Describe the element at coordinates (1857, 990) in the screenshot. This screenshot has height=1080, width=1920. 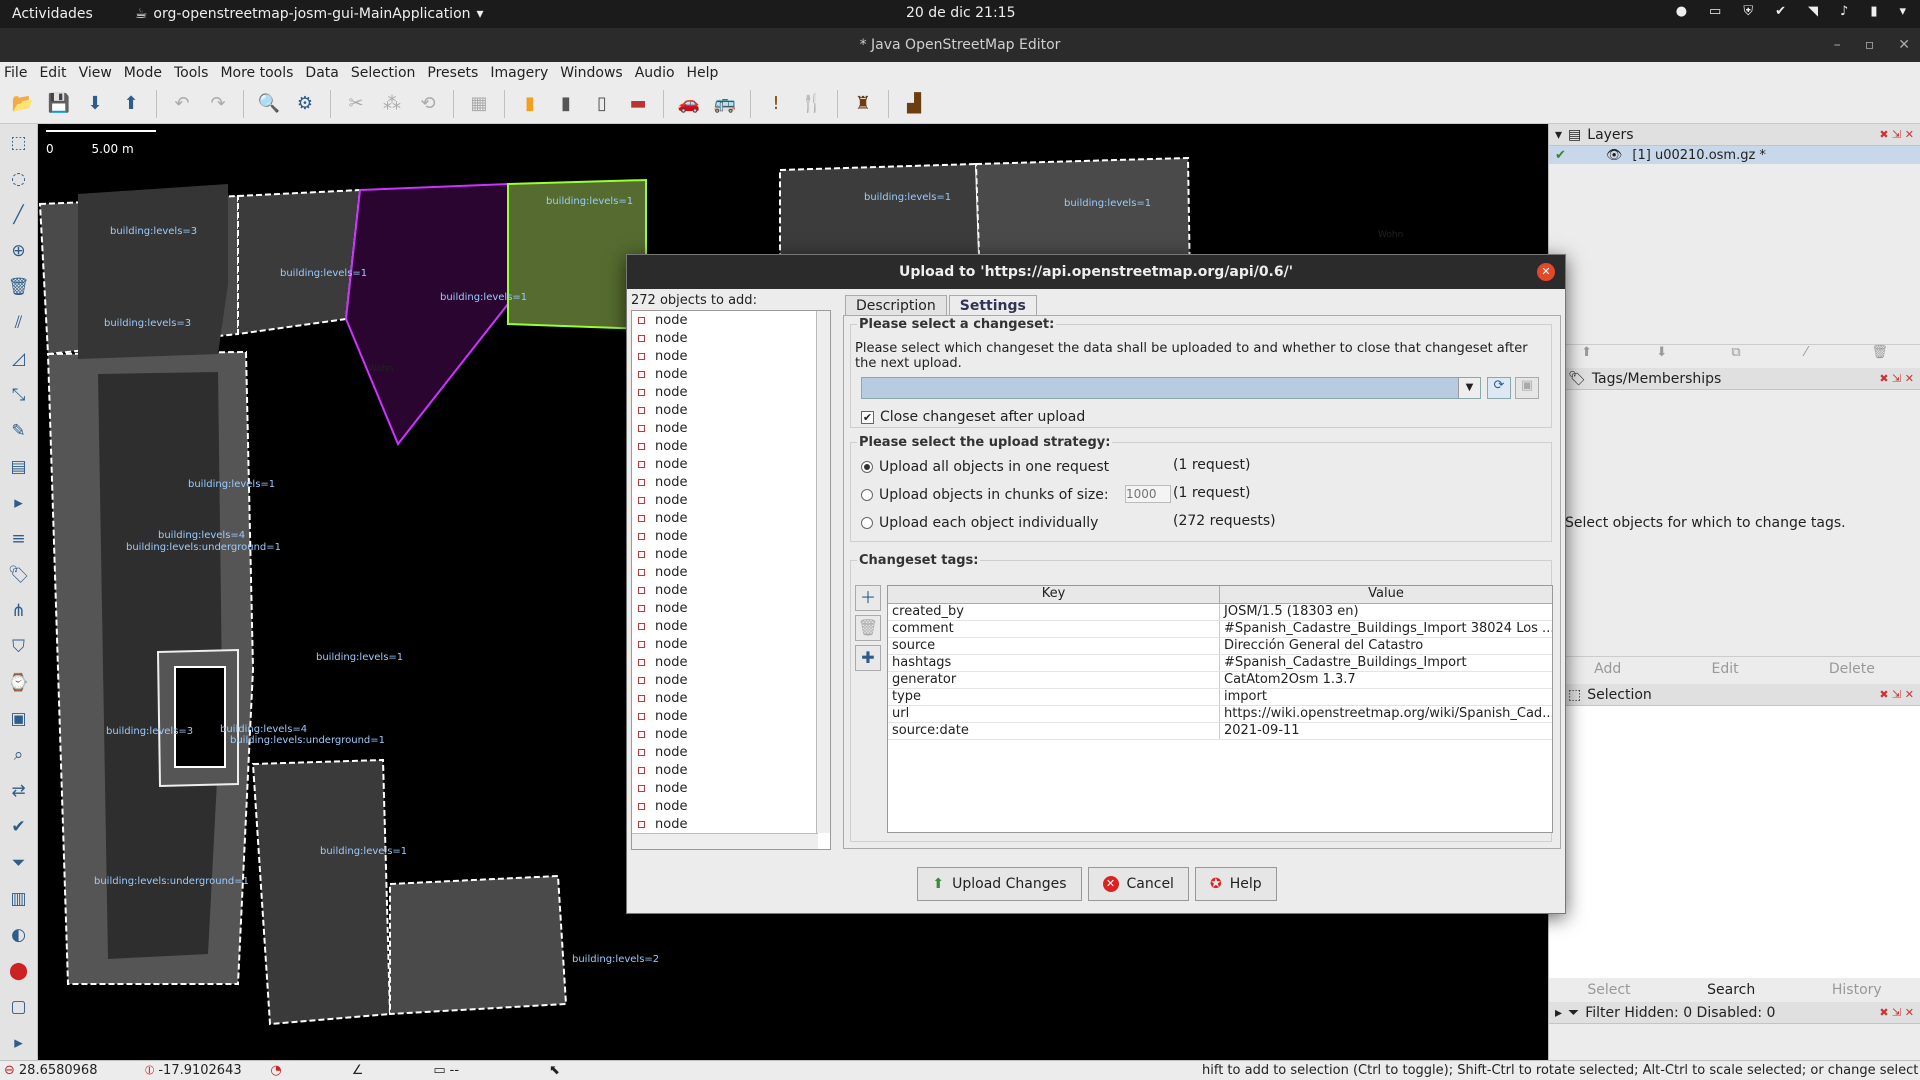
I see `history-button: History` at that location.